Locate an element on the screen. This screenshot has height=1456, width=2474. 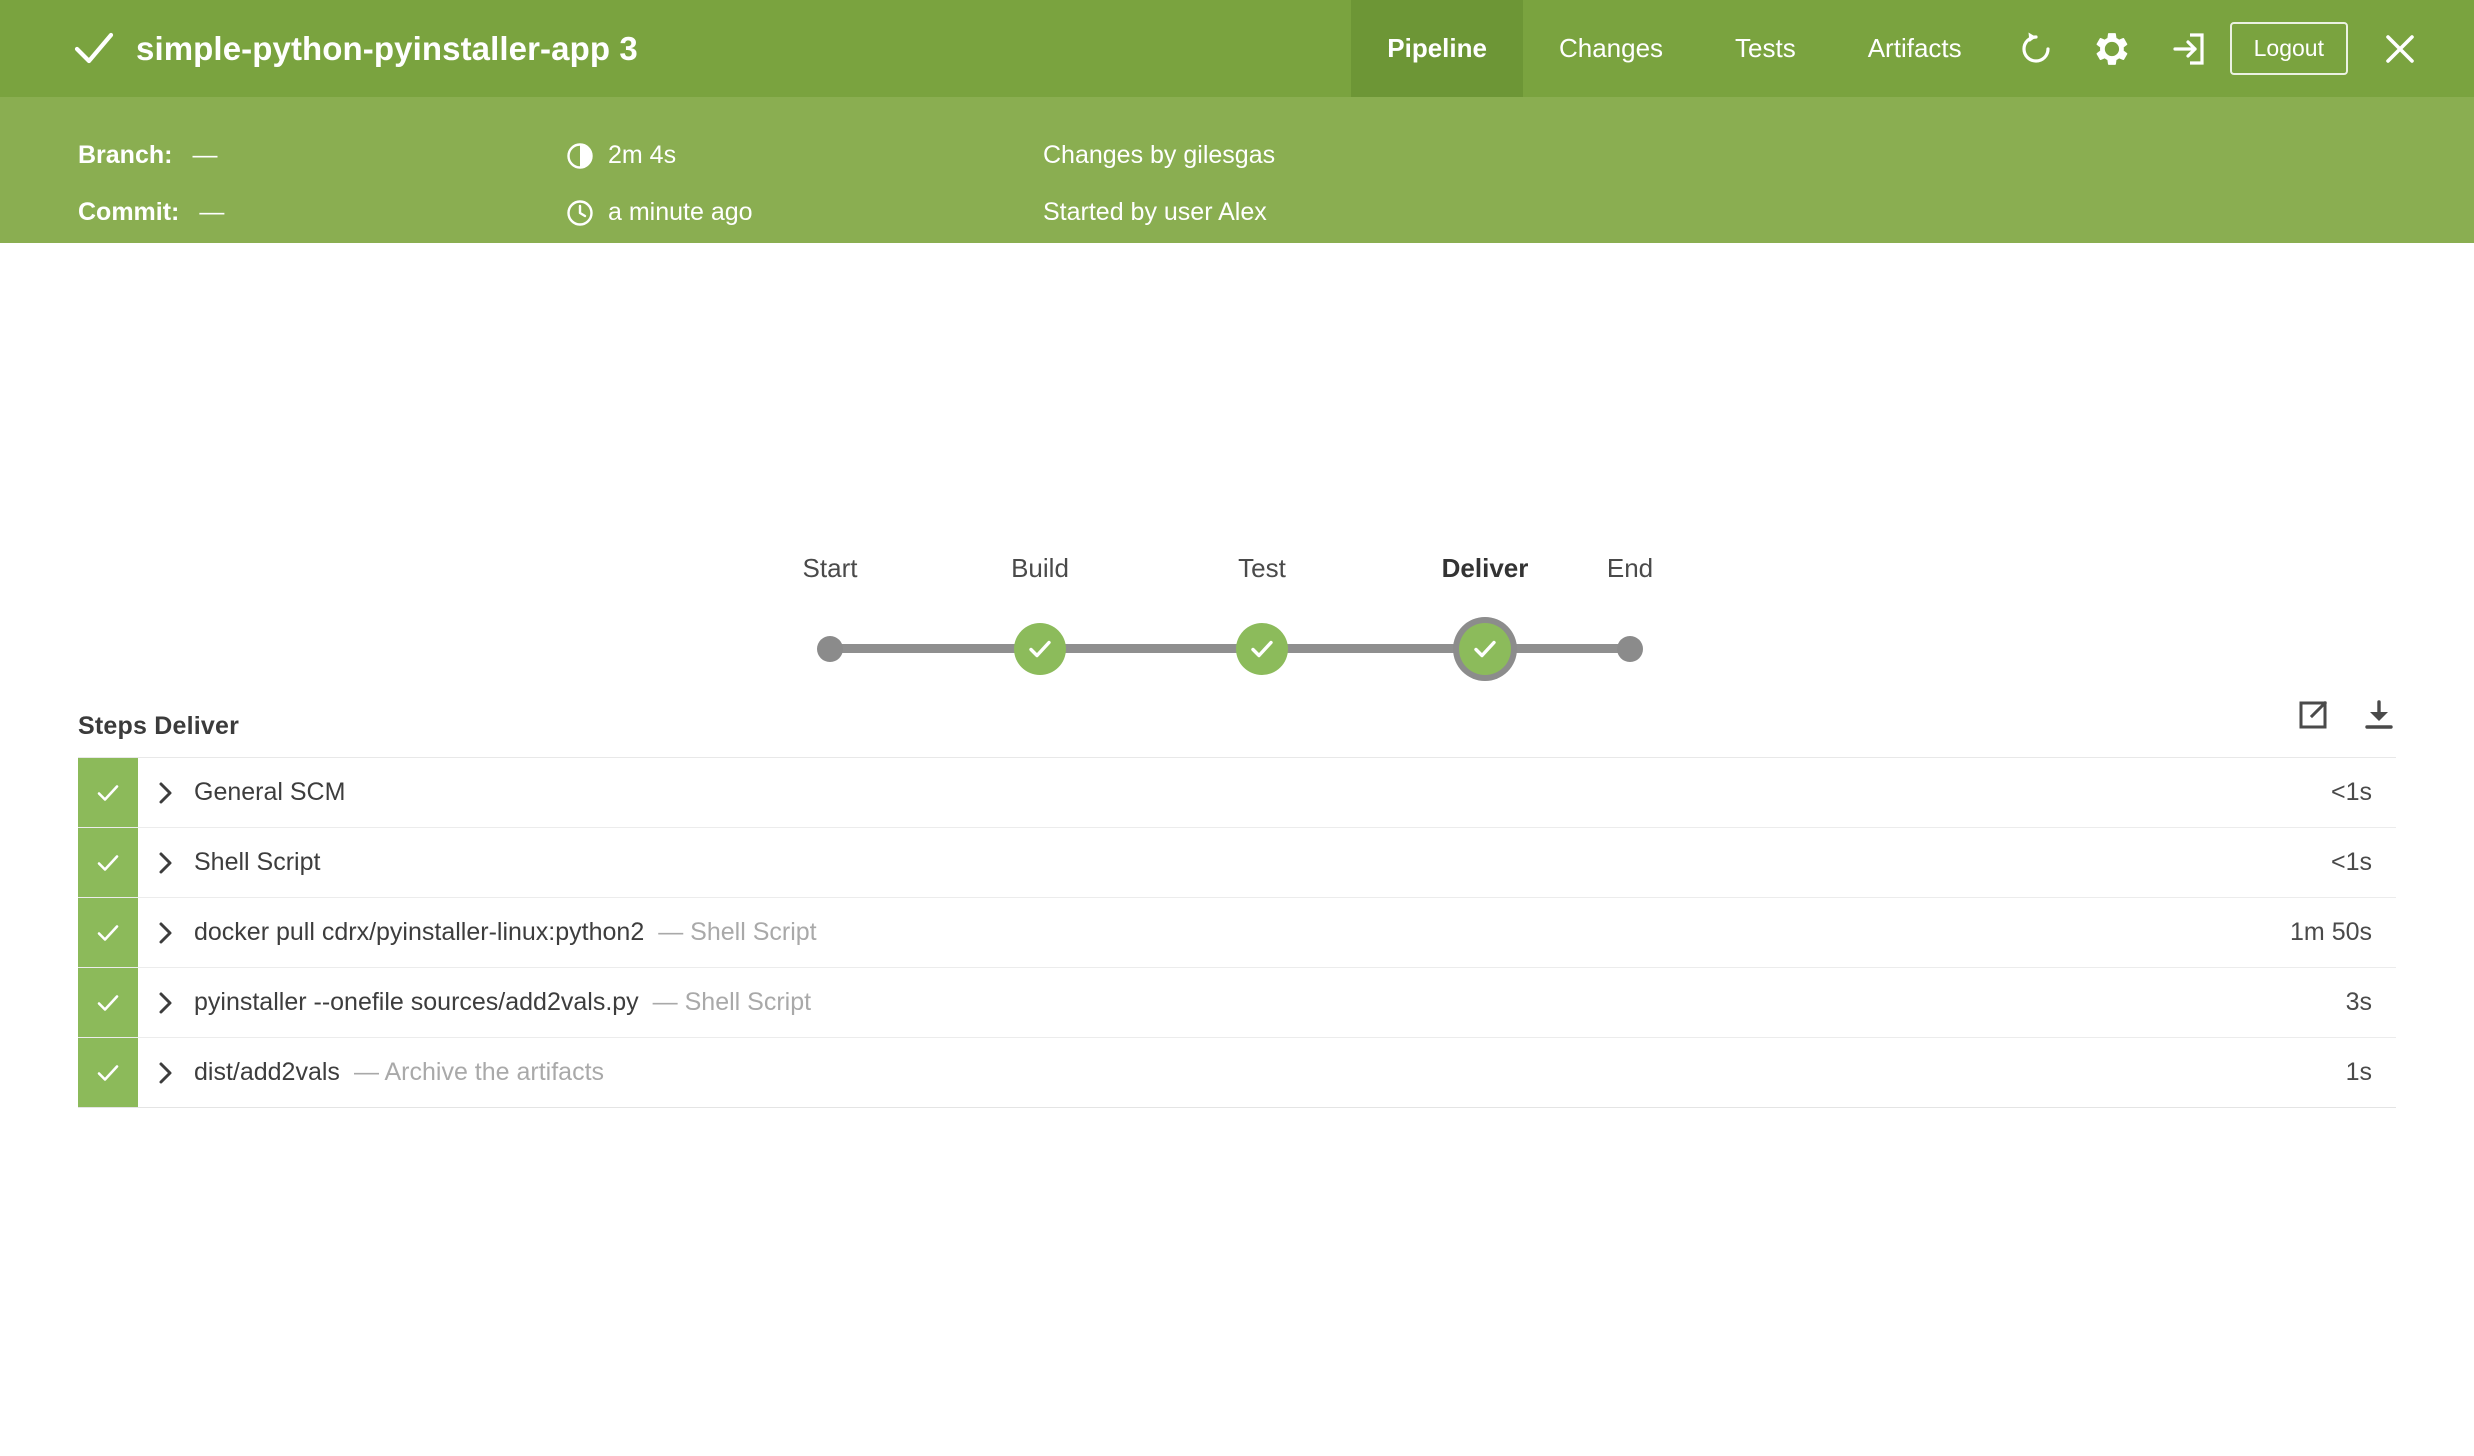
pipeline-node-build is located at coordinates (1040, 649).